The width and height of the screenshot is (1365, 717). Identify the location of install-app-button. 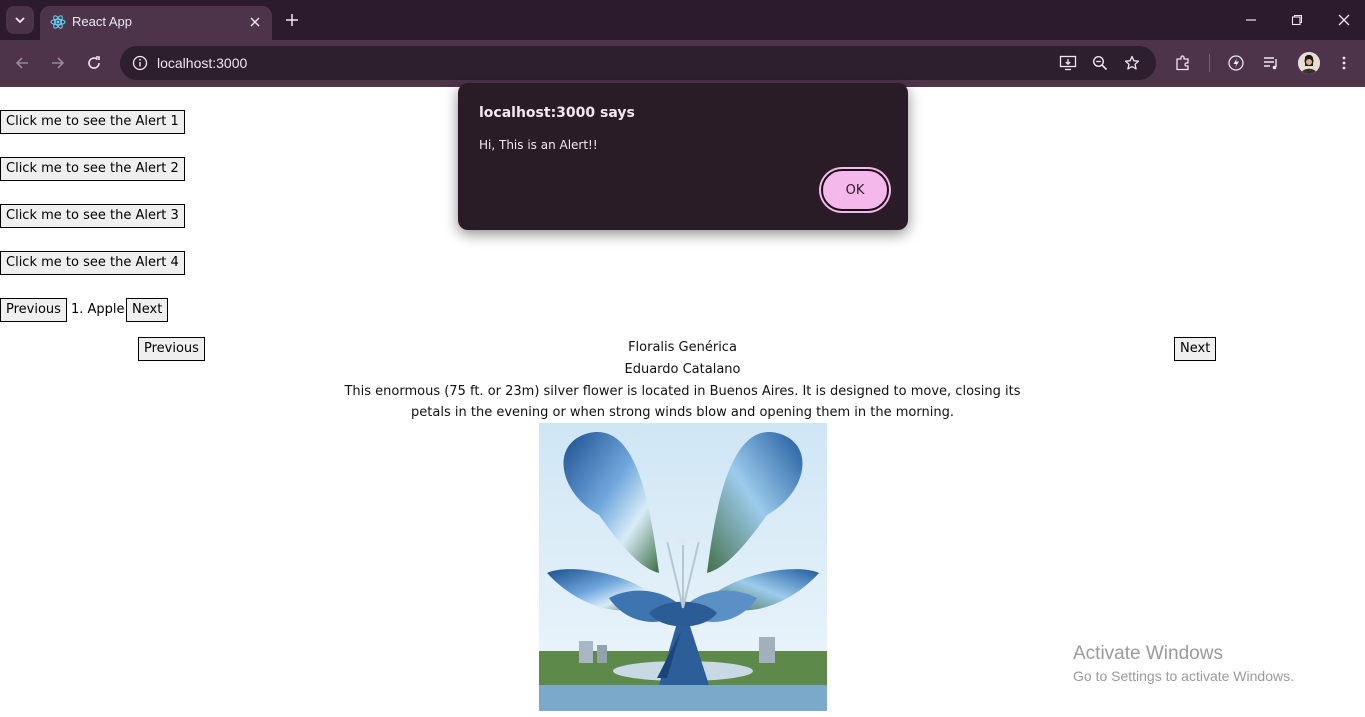
(1068, 63).